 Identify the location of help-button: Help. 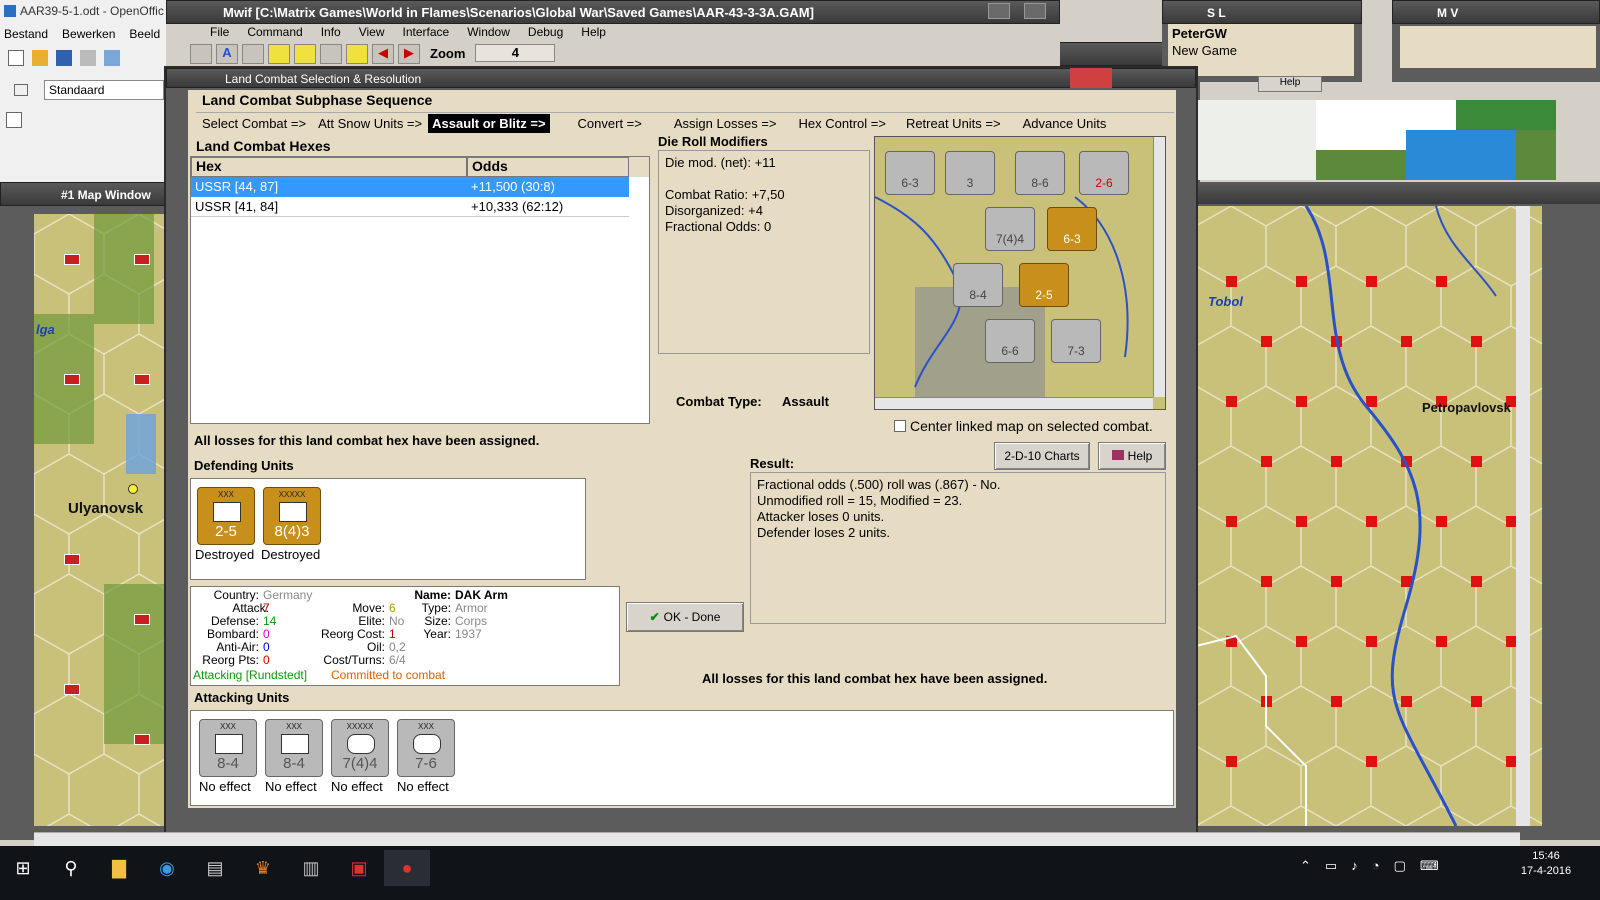
(1132, 456).